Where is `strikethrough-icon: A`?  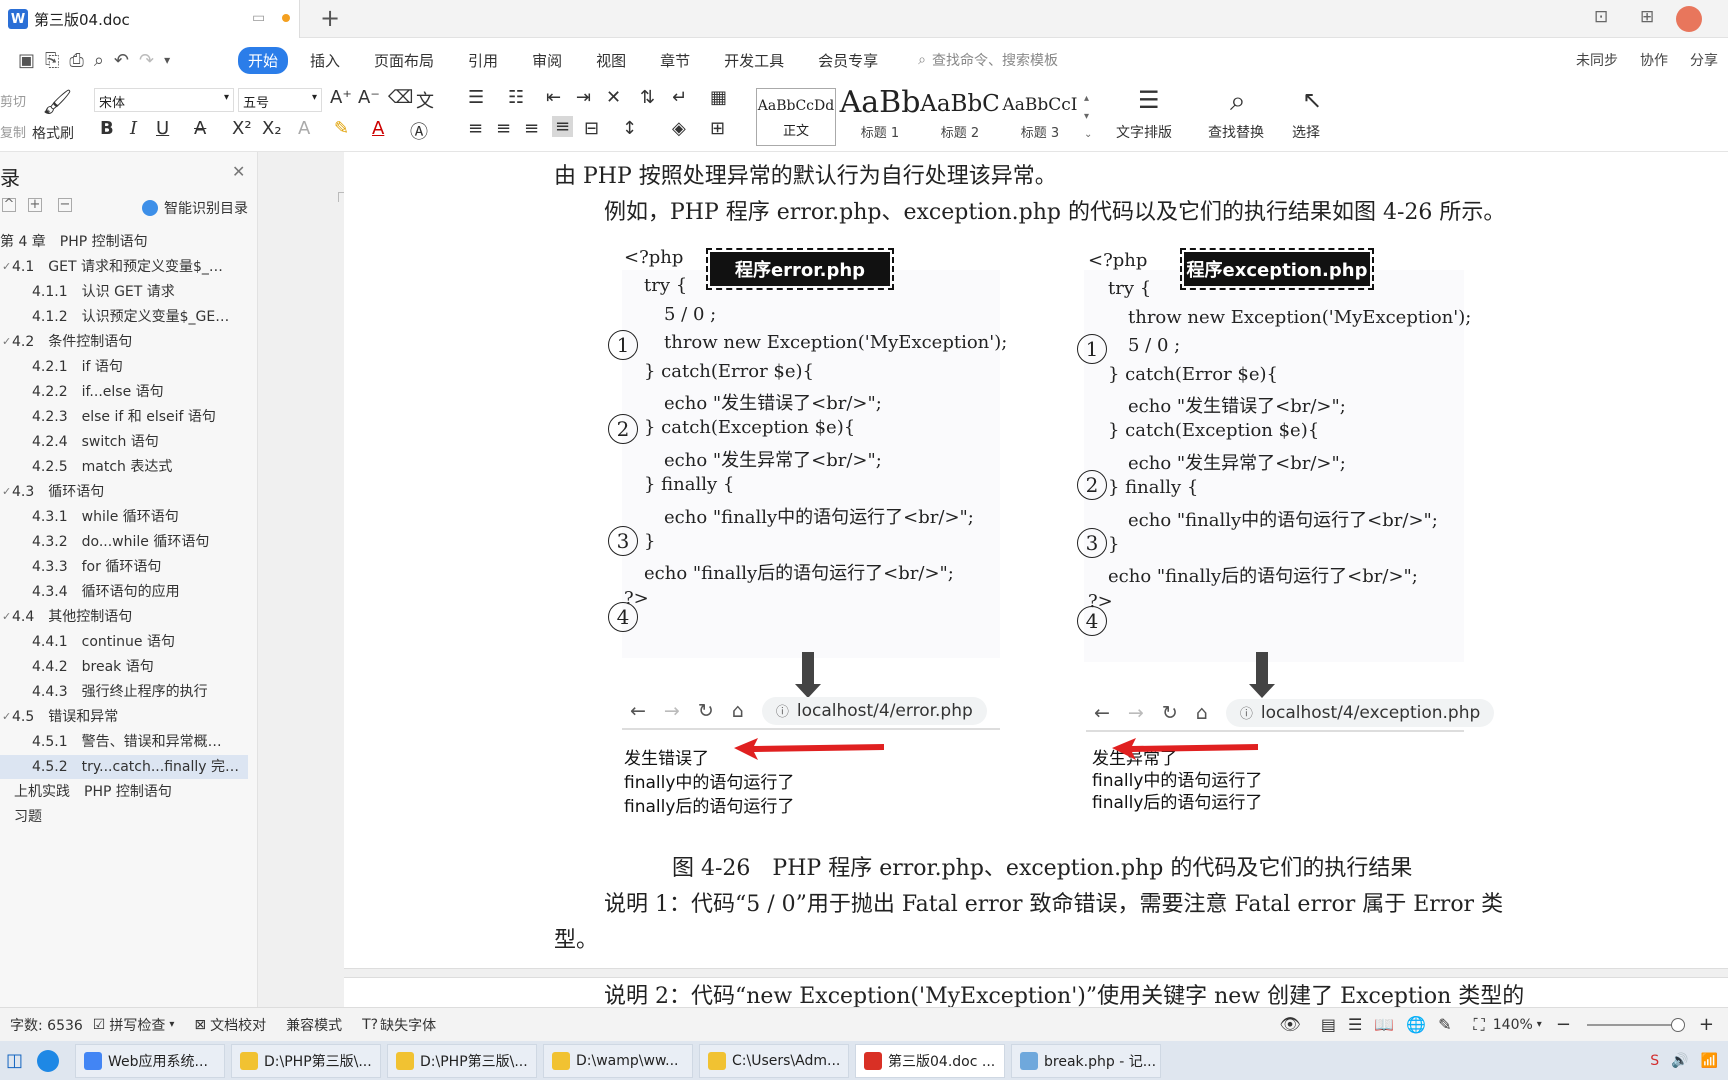 strikethrough-icon: A is located at coordinates (200, 128).